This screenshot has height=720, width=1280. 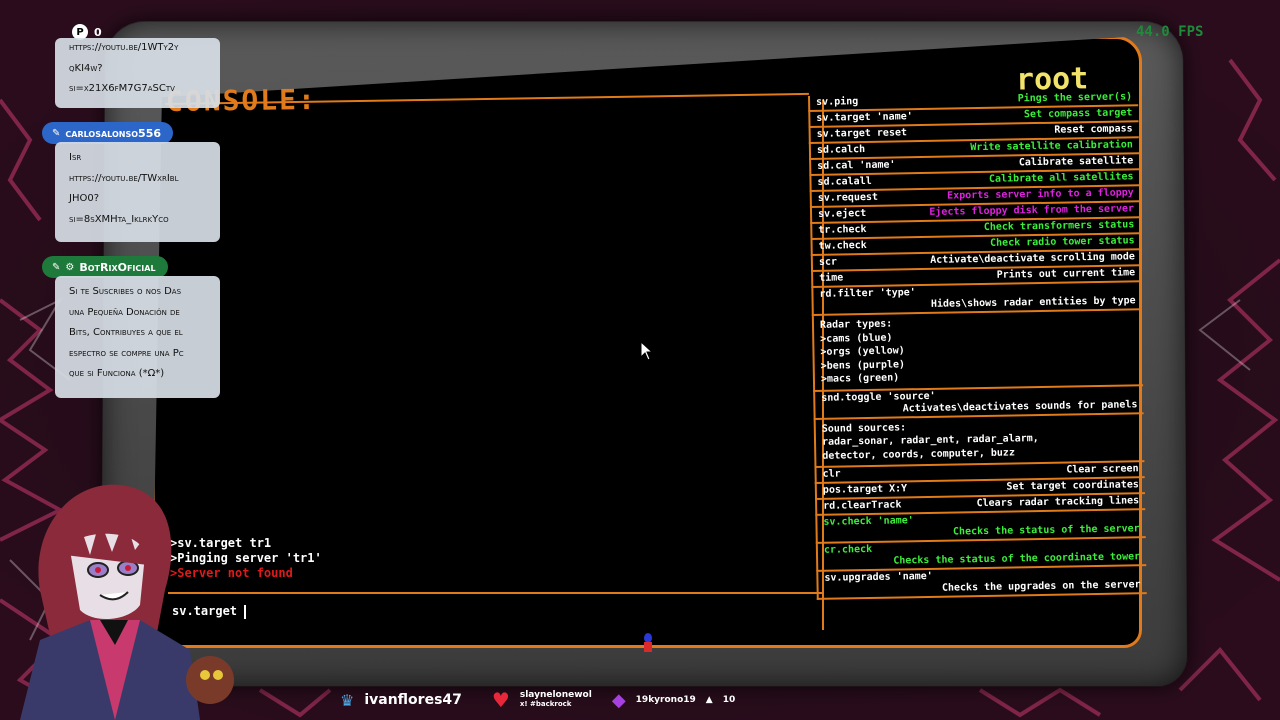 I want to click on command-desc: Set target coordinates, so click(x=1072, y=486).